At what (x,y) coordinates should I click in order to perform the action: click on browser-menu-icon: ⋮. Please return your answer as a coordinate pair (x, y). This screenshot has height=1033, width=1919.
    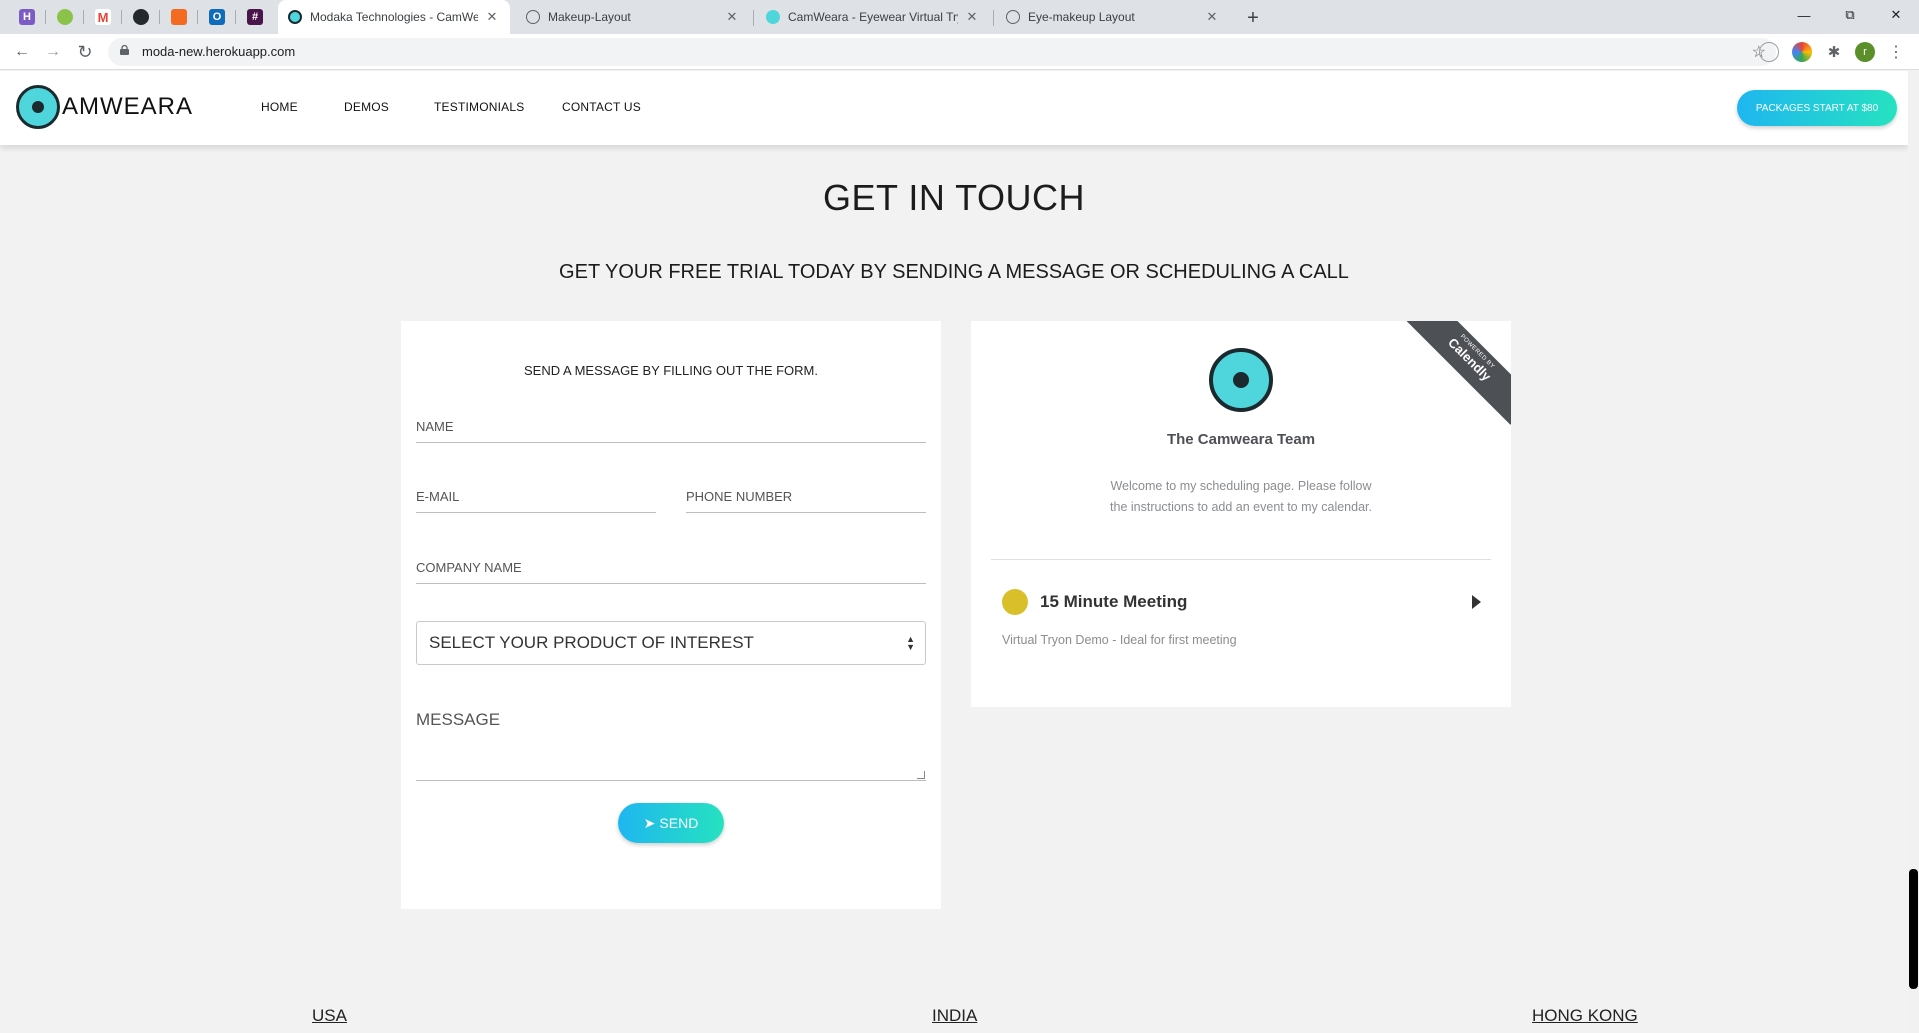
    Looking at the image, I should click on (1896, 52).